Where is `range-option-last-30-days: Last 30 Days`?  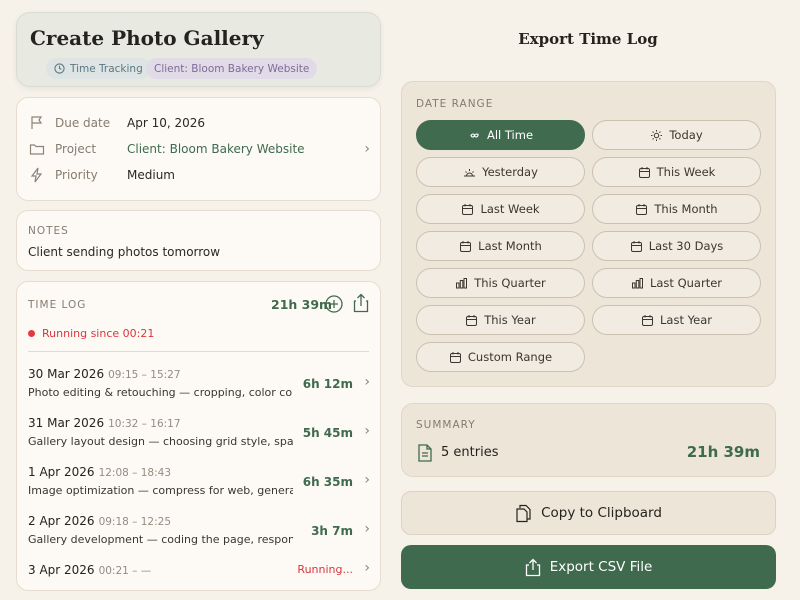 range-option-last-30-days: Last 30 Days is located at coordinates (676, 246).